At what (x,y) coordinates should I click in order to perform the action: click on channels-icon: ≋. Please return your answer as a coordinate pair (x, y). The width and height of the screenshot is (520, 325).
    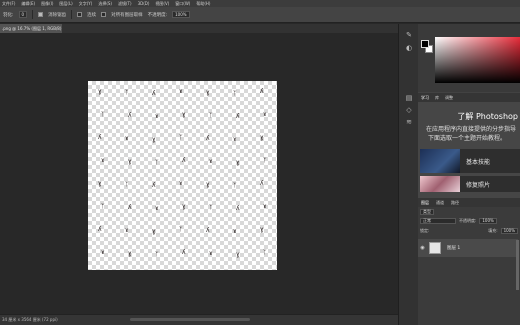
    Looking at the image, I should click on (409, 122).